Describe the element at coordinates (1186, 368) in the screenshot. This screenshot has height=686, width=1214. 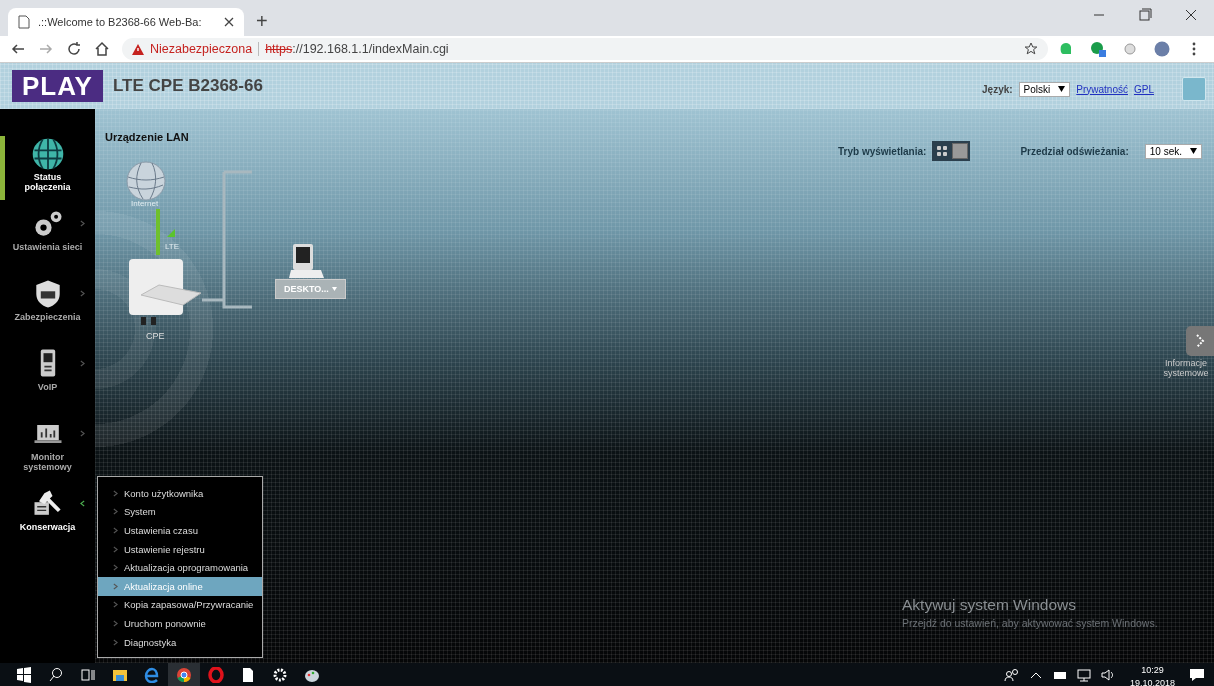
I see `side-panel-label: Informacje systemowe` at that location.